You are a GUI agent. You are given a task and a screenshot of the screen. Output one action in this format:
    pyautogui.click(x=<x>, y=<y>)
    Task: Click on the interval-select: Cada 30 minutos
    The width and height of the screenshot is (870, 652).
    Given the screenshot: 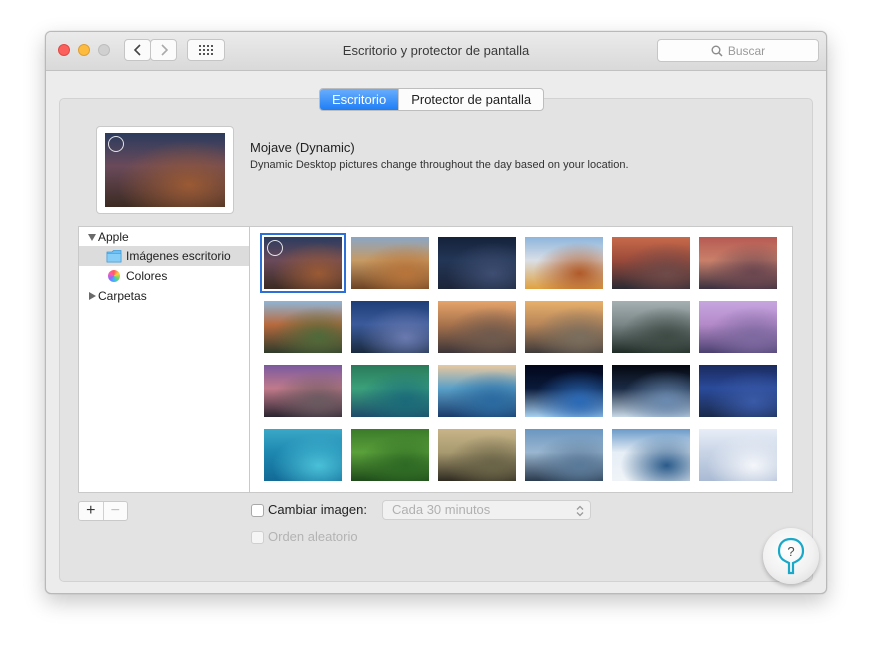 What is the action you would take?
    pyautogui.click(x=486, y=510)
    